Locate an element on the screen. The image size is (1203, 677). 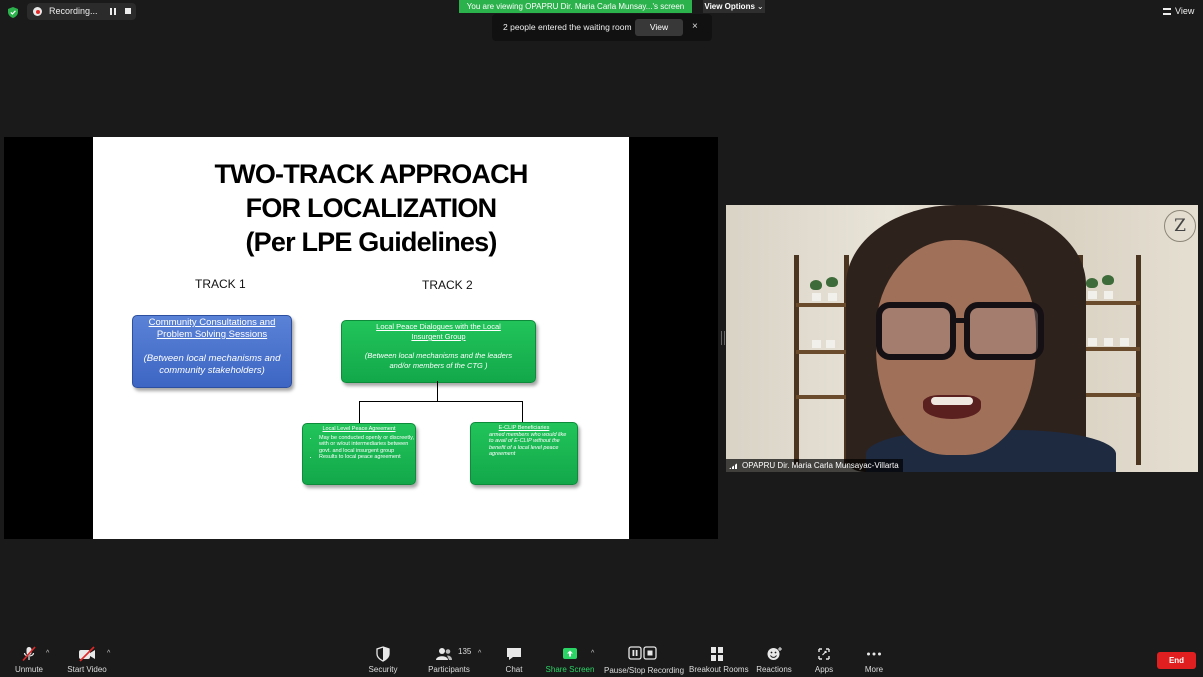
pause-stop-recording-label: Pause/Stop Recording is located at coordinates (644, 670).